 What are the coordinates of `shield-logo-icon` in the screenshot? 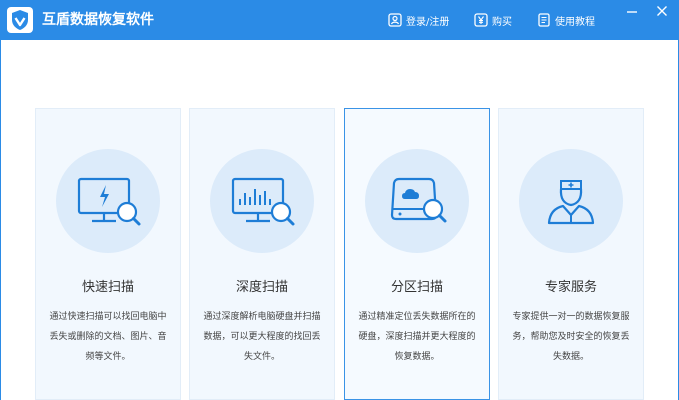 It's located at (20, 20).